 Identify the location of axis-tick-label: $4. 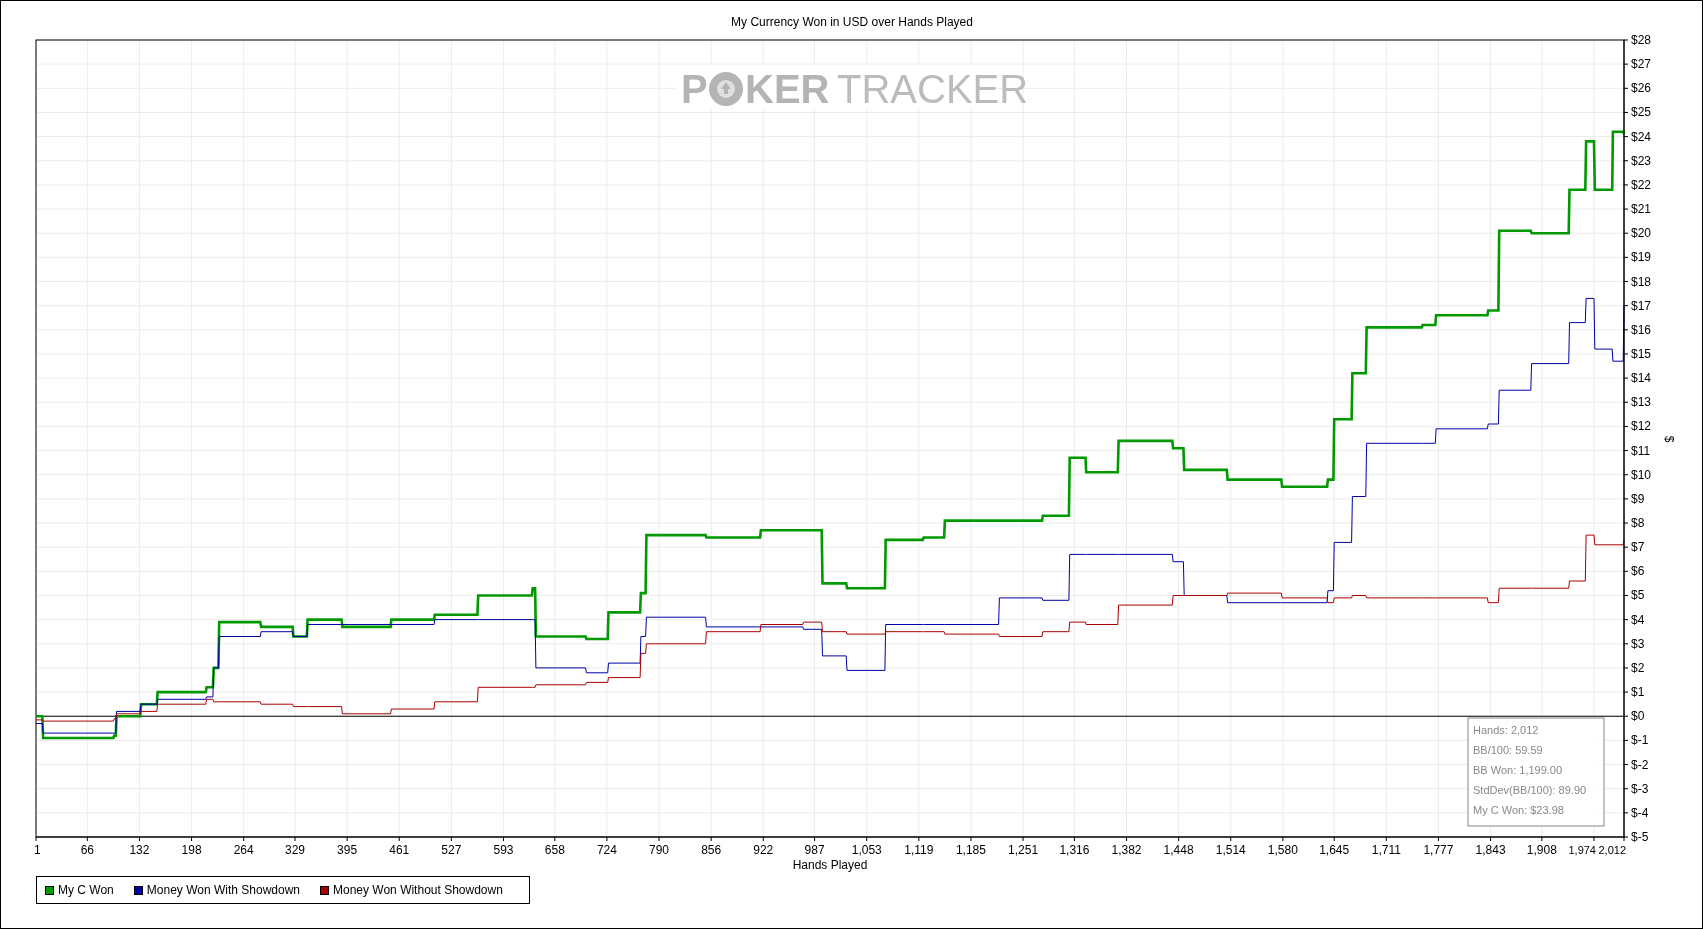
(1638, 619).